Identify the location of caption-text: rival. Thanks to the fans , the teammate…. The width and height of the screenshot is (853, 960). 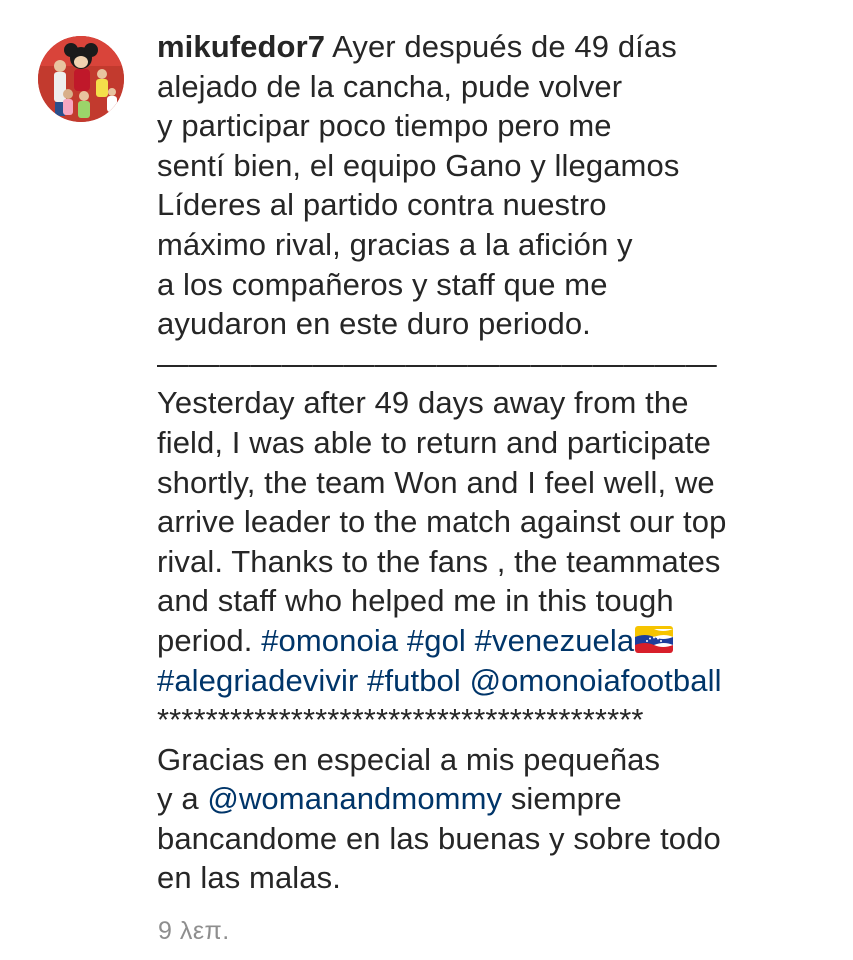
(439, 561).